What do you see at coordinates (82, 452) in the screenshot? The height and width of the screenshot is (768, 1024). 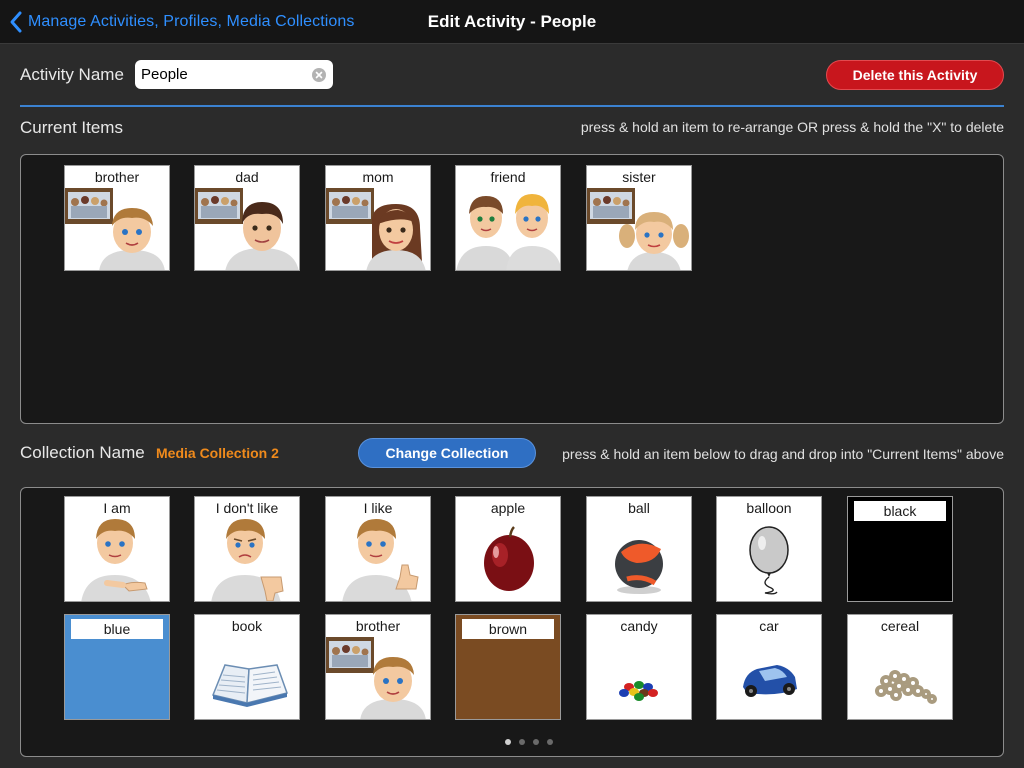 I see `collection-name-label: Collection Name` at bounding box center [82, 452].